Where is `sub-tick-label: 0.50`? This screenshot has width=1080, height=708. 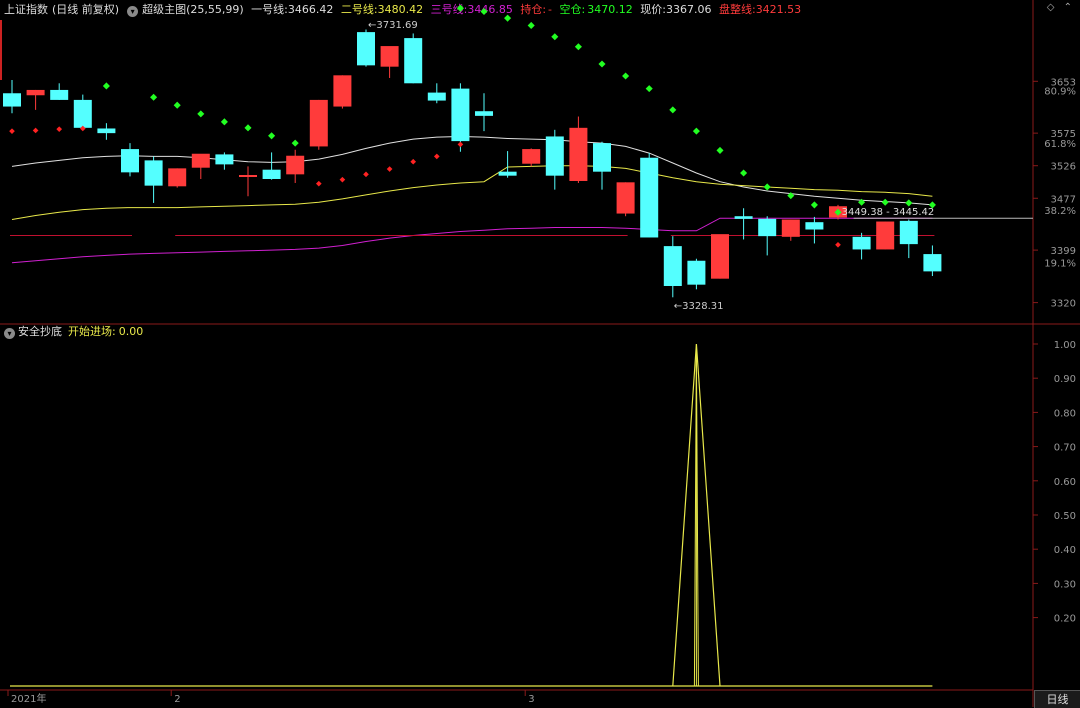
sub-tick-label: 0.50 is located at coordinates (1065, 516).